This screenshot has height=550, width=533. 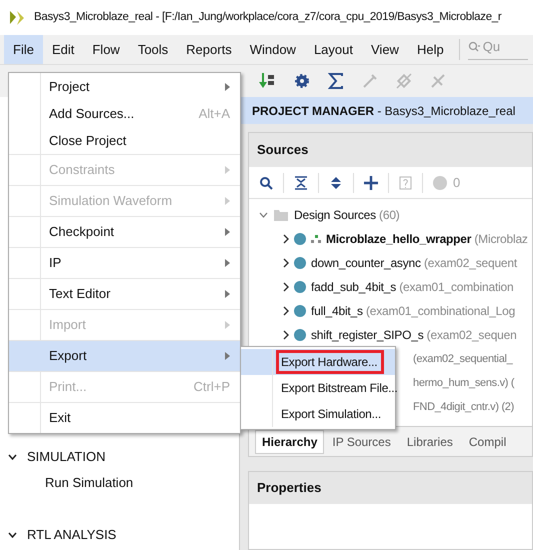 What do you see at coordinates (385, 49) in the screenshot?
I see `menu-item: View` at bounding box center [385, 49].